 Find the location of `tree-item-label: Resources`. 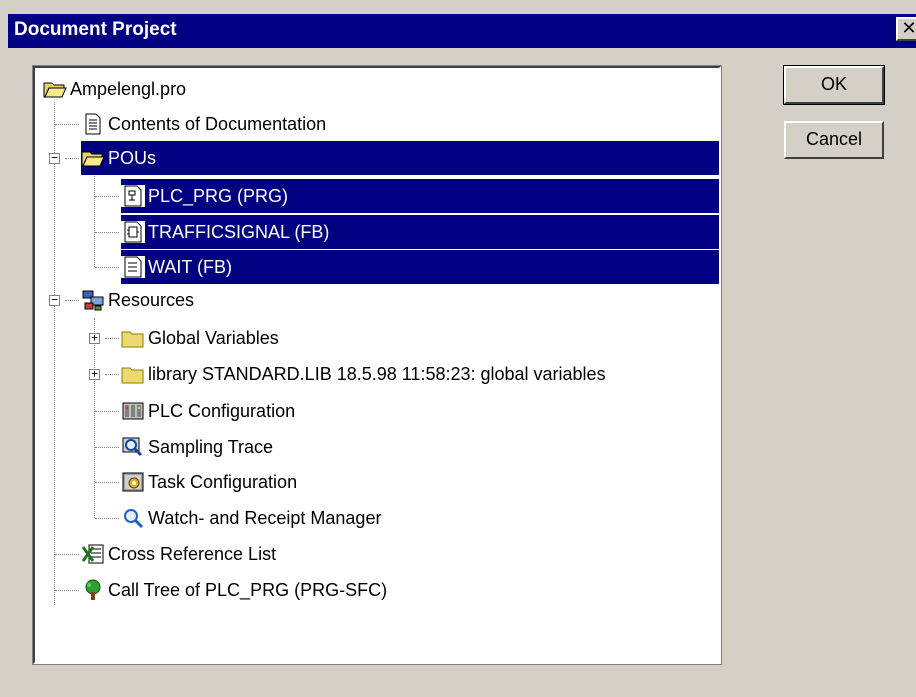

tree-item-label: Resources is located at coordinates (151, 299).